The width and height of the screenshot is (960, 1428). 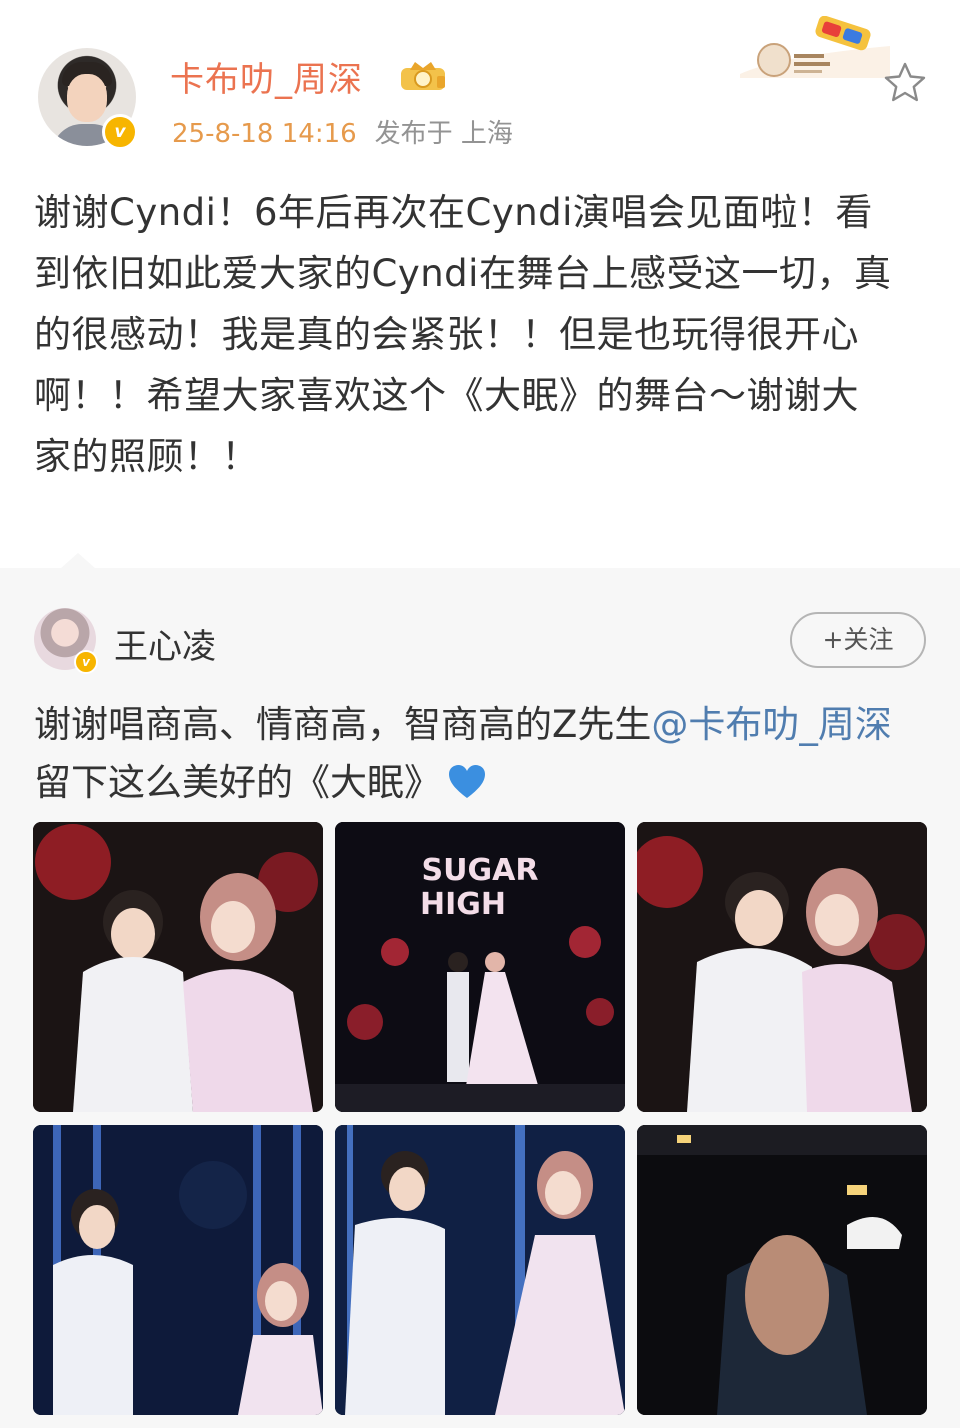 I want to click on follow-button: +关注, so click(x=858, y=640).